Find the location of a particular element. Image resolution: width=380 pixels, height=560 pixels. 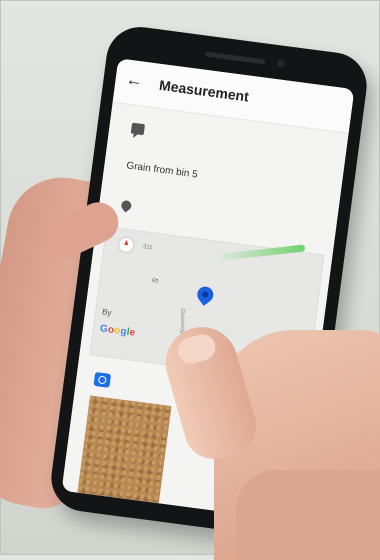

back-arrow-icon: ← is located at coordinates (134, 80).